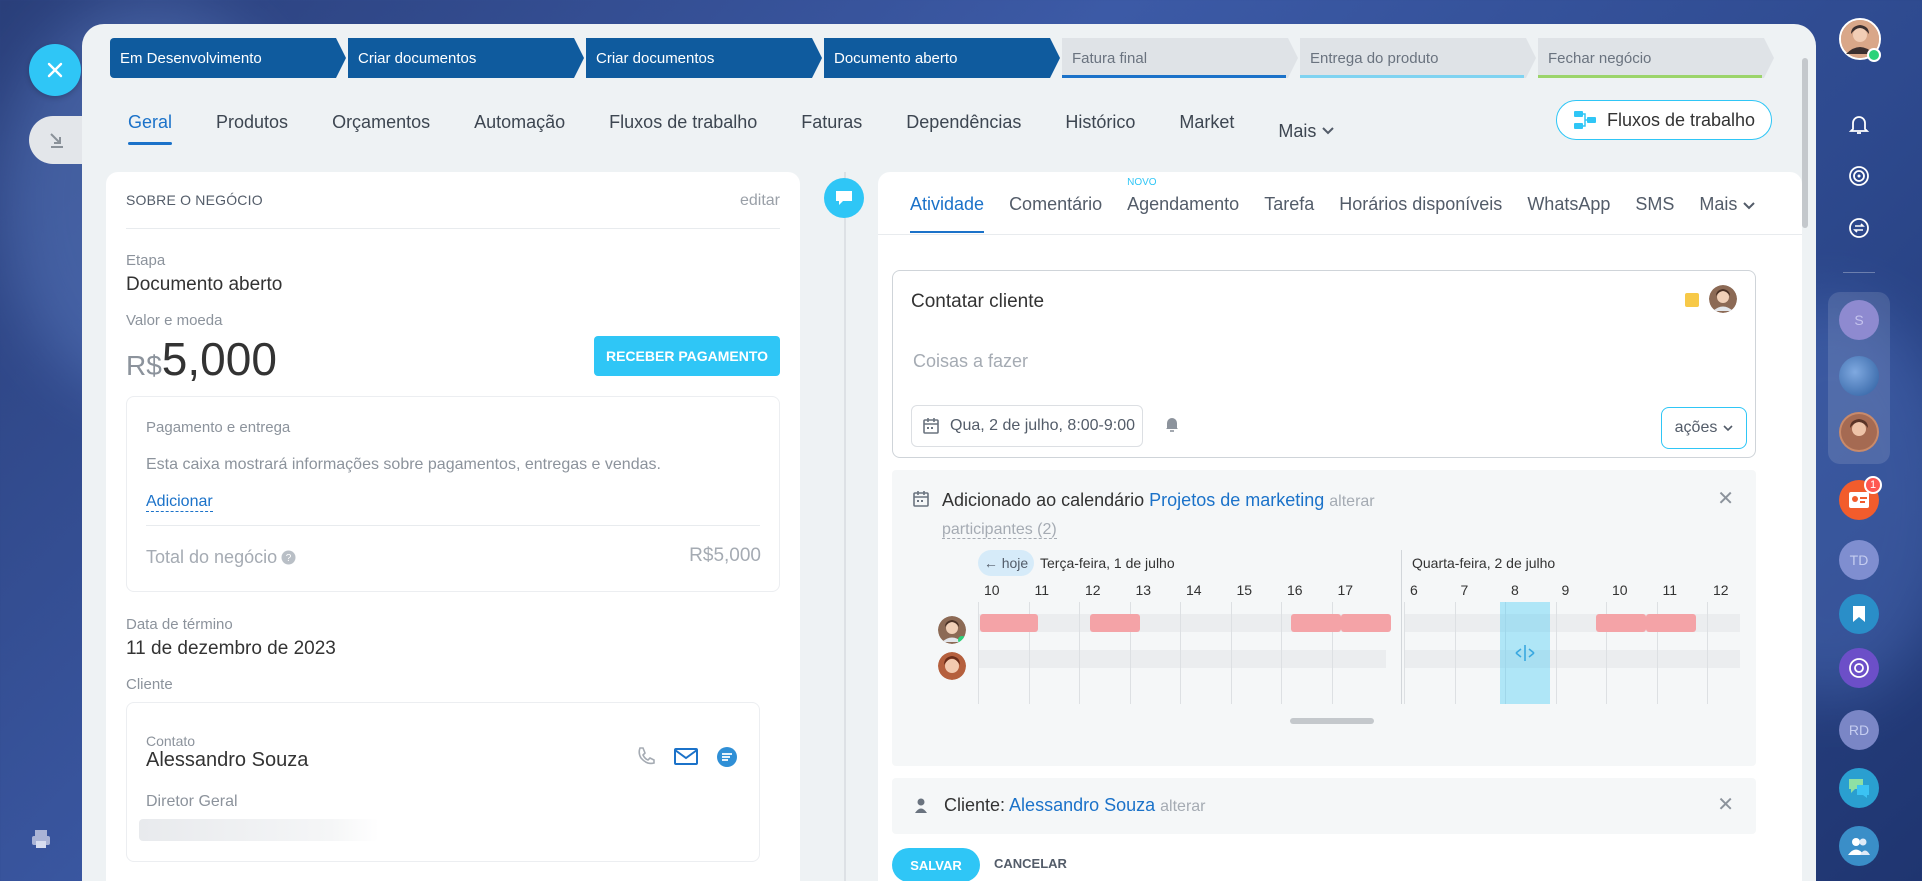  Describe the element at coordinates (1859, 846) in the screenshot. I see `rail-group-chat` at that location.